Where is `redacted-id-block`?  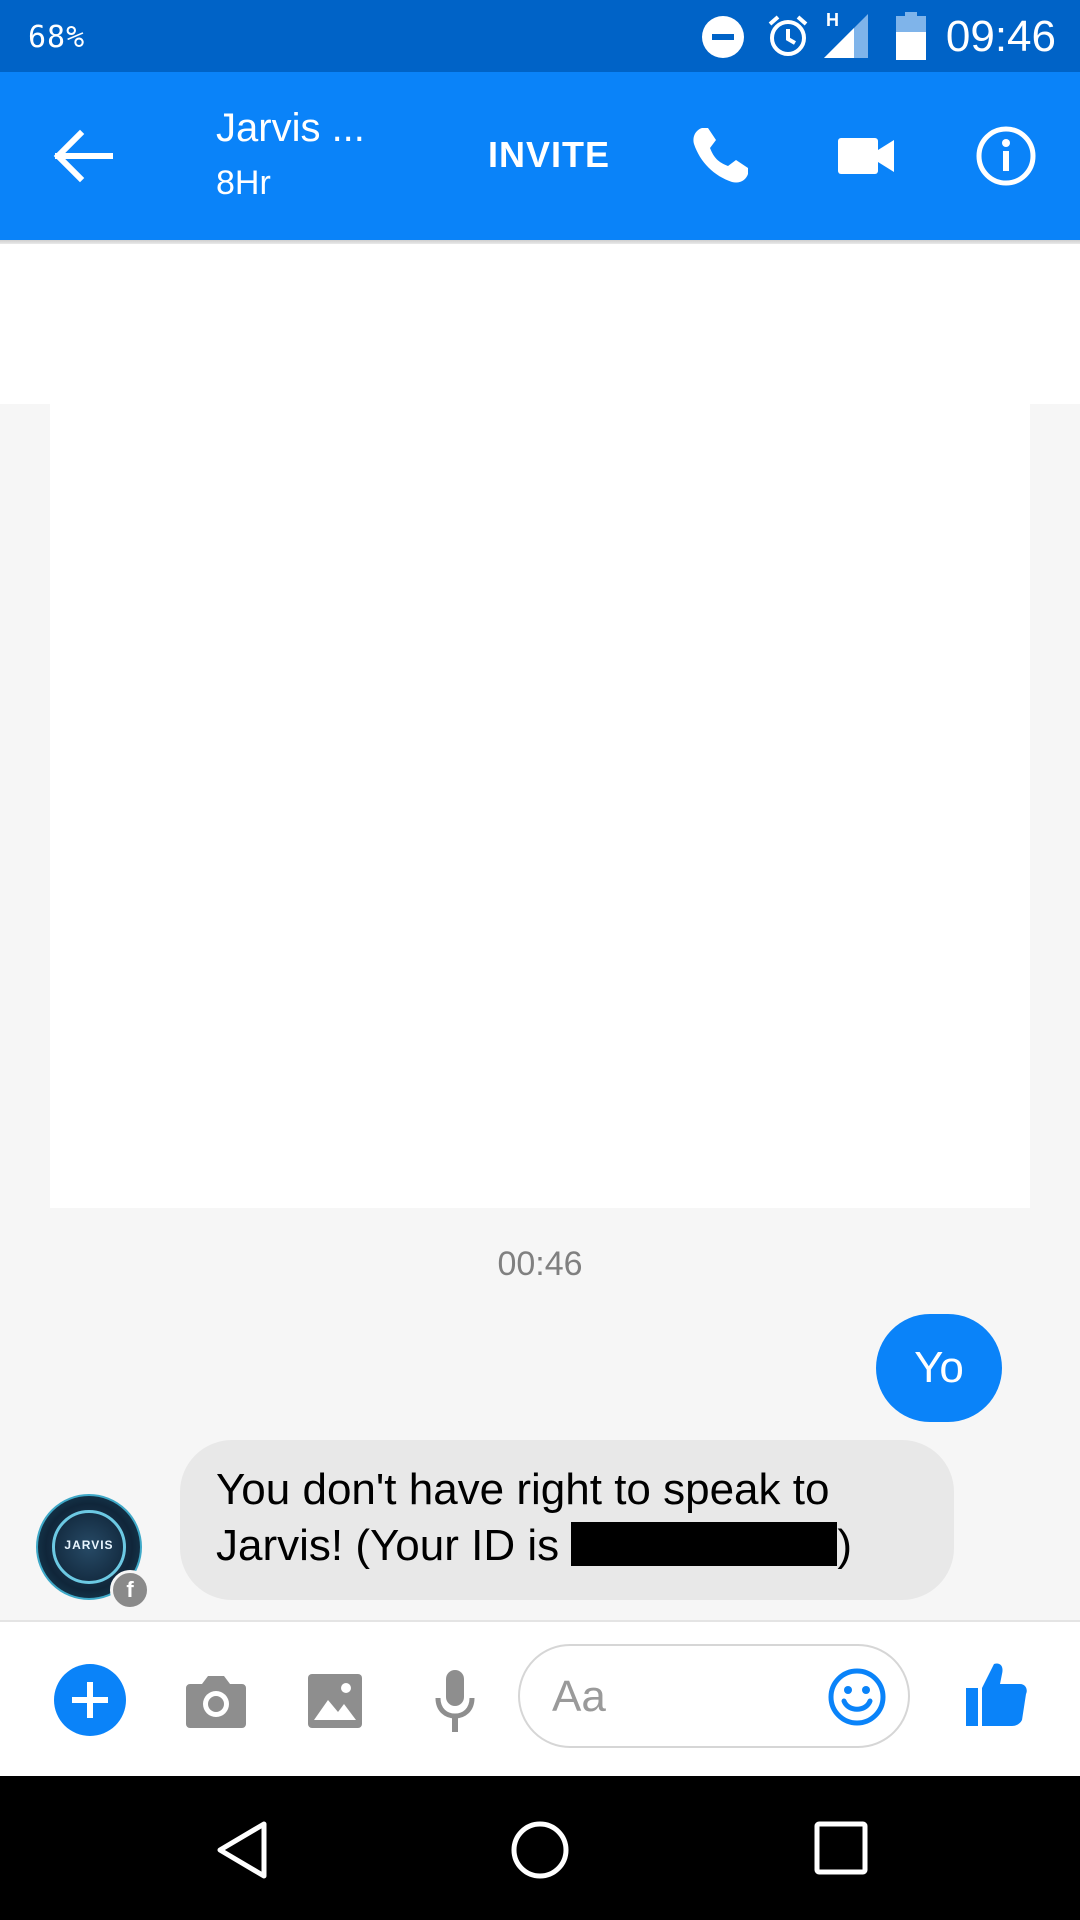 redacted-id-block is located at coordinates (704, 1544).